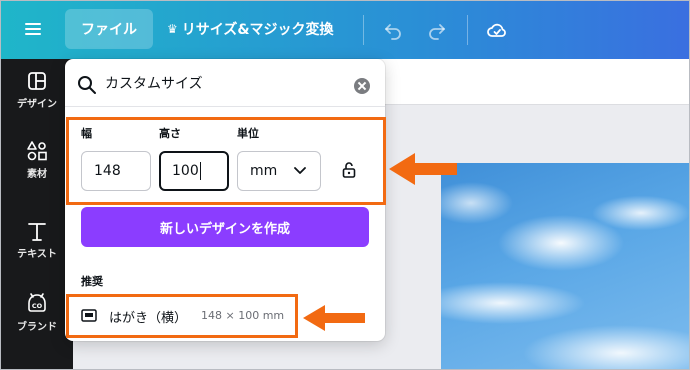 This screenshot has height=370, width=690. What do you see at coordinates (497, 30) in the screenshot?
I see `cloud-save-icon` at bounding box center [497, 30].